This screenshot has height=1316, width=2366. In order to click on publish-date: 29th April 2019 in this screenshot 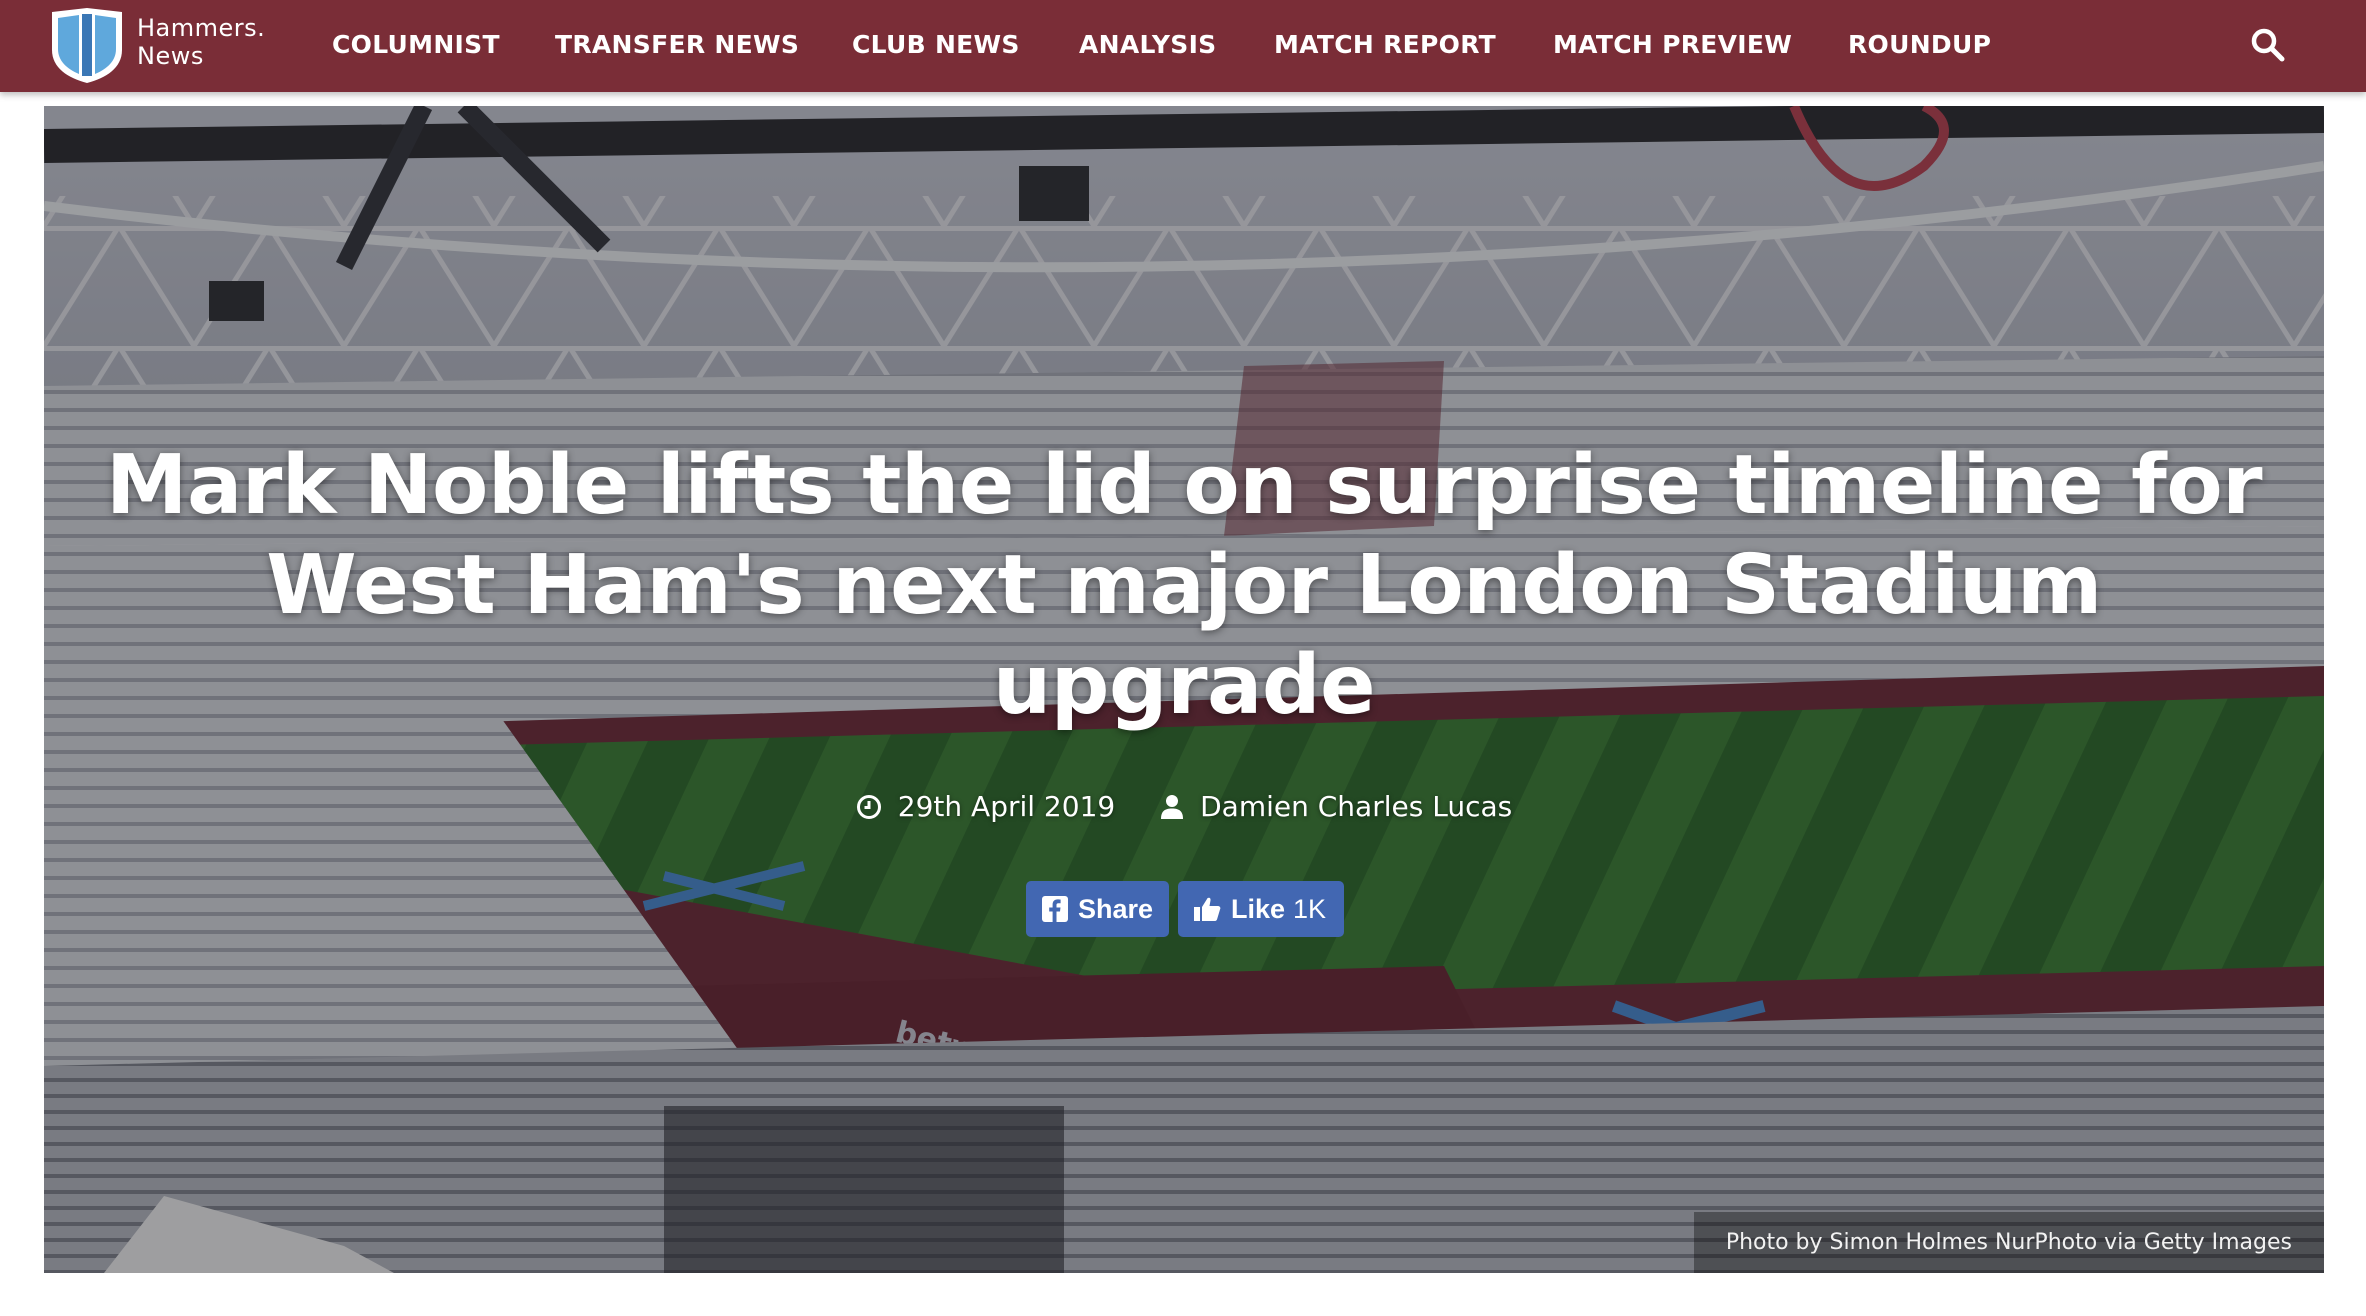, I will do `click(985, 807)`.